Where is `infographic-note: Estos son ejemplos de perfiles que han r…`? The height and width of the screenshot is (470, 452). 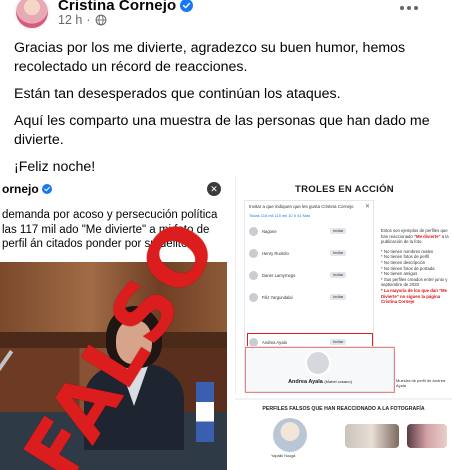 infographic-note: Estos son ejemplos de perfiles que han r… is located at coordinates (415, 266).